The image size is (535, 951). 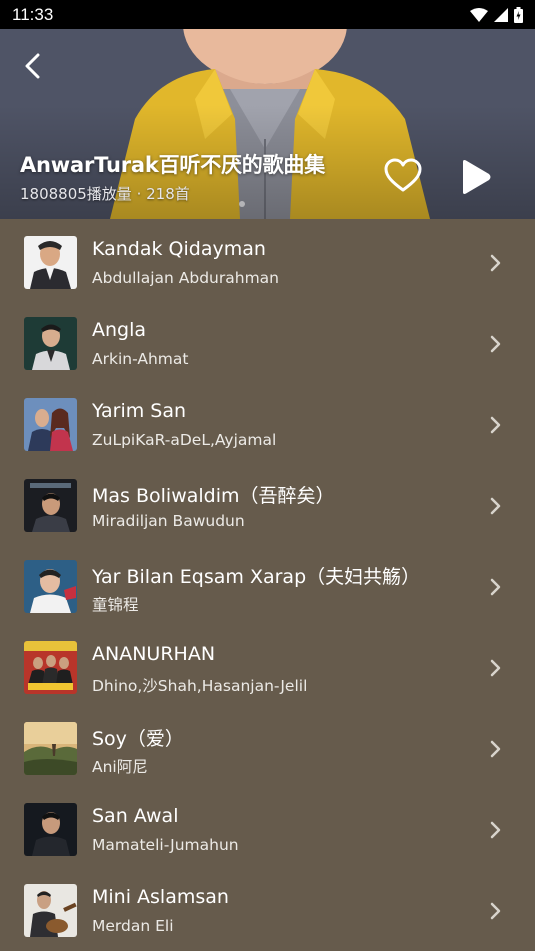 What do you see at coordinates (200, 686) in the screenshot?
I see `song-artist: Dhino,沙Shah,Hasanjan-Jelil` at bounding box center [200, 686].